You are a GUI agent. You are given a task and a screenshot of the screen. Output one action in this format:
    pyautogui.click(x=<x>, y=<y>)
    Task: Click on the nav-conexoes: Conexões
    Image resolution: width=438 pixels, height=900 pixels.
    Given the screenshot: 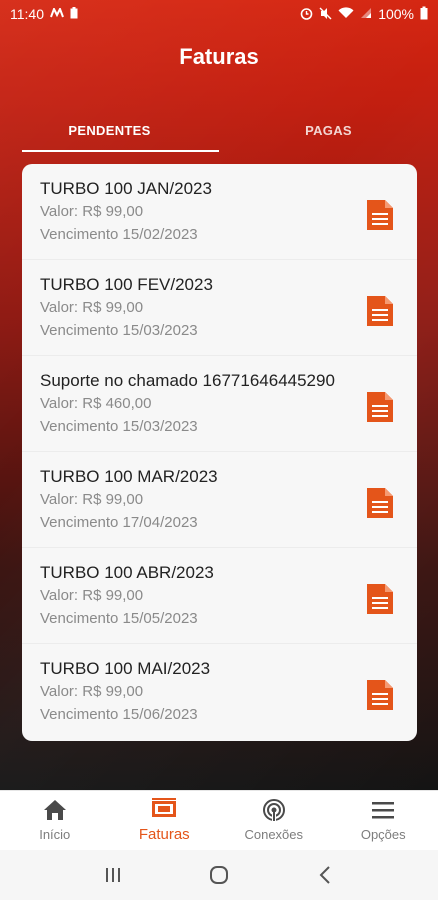 What is the action you would take?
    pyautogui.click(x=274, y=820)
    